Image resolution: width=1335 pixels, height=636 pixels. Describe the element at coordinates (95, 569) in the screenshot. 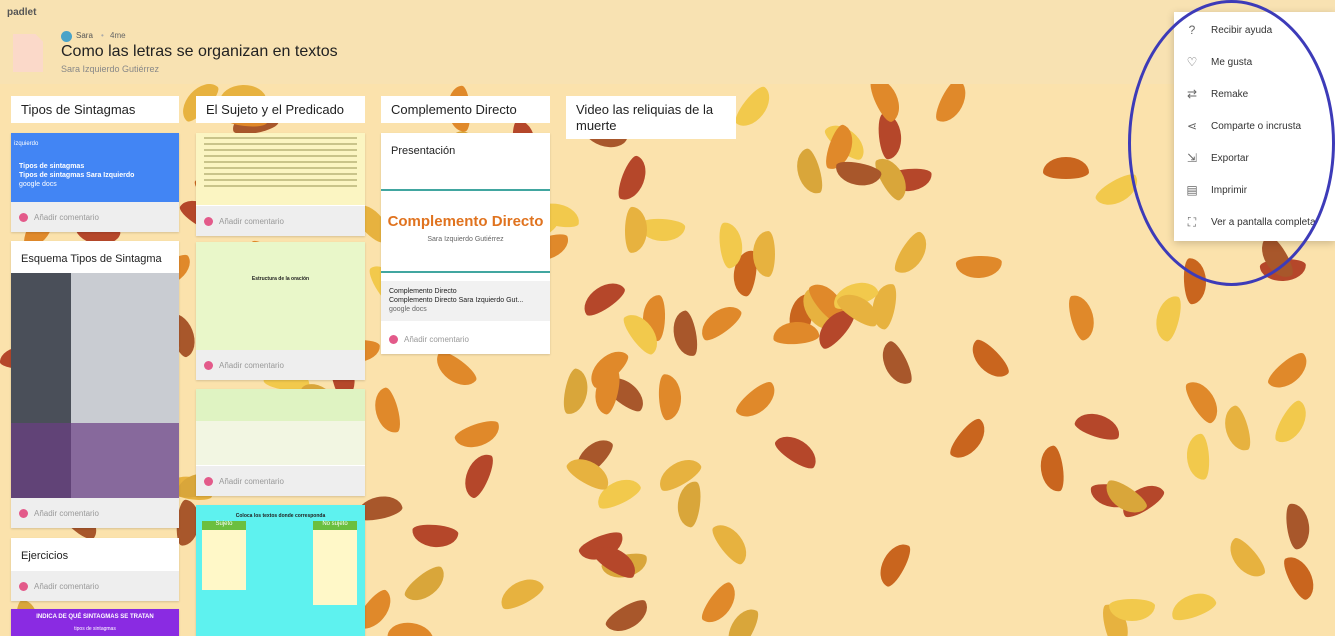

I see `card-ejercicios: Ejercicios Añadir comentario` at that location.